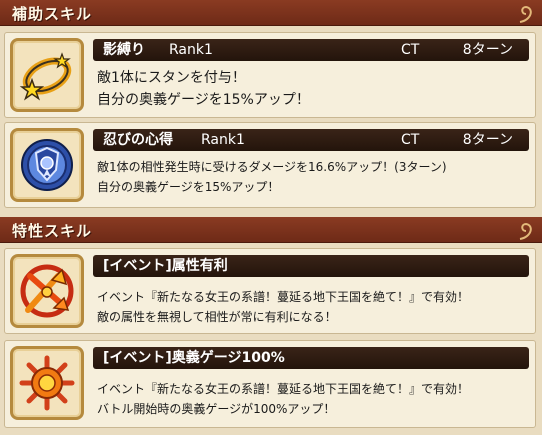 This screenshot has width=542, height=435. I want to click on skill-name: 影縛り, so click(124, 50).